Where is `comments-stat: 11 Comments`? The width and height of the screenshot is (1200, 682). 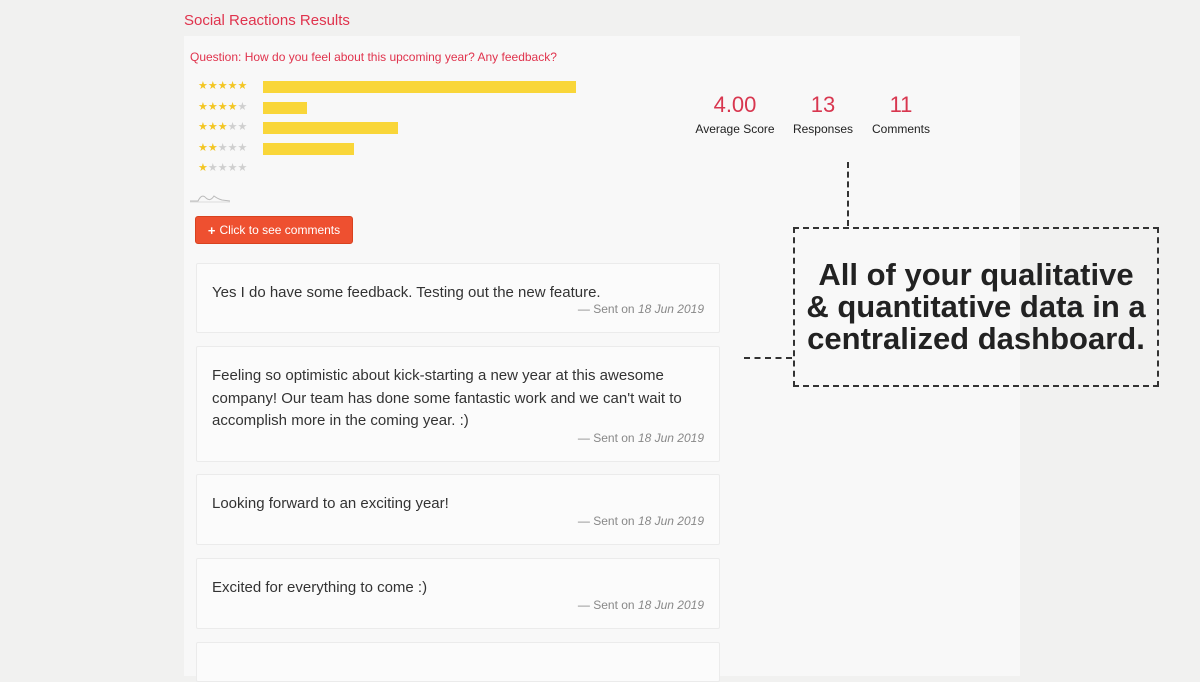
comments-stat: 11 Comments is located at coordinates (901, 114).